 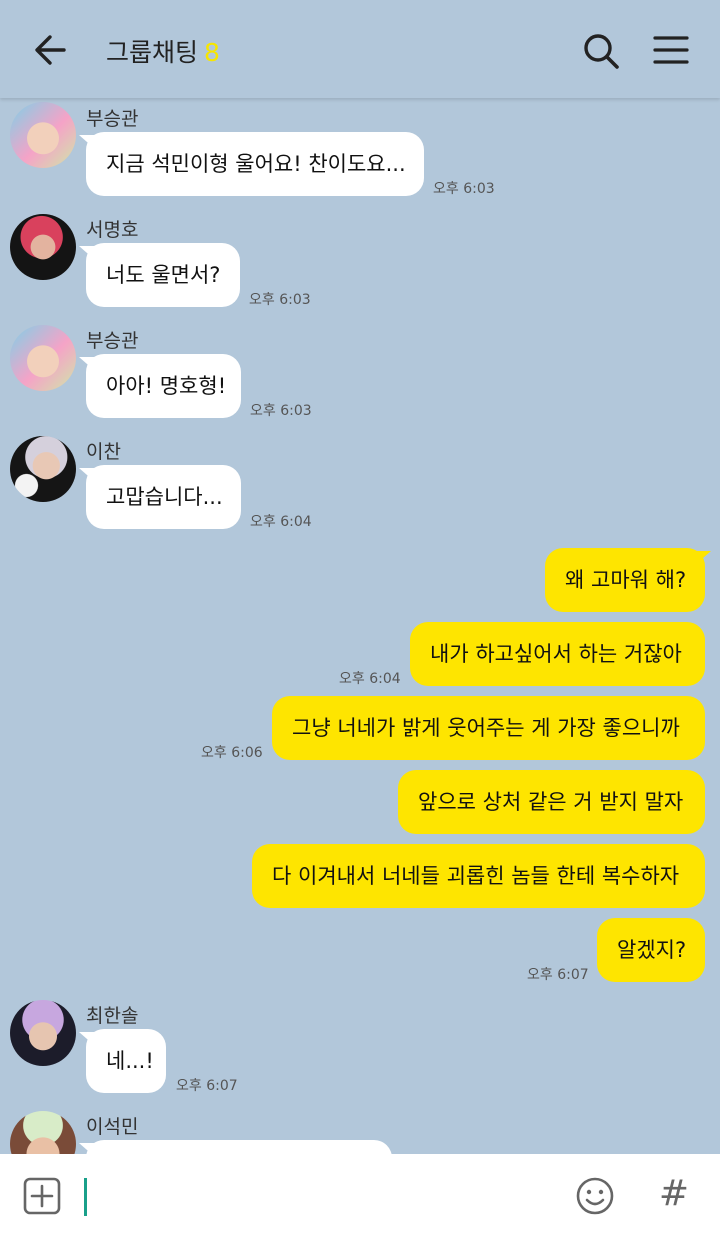 I want to click on my-message-bubble: 그냥 너네가 밝게 웃어주는 게 가장 좋으니까, so click(x=488, y=728).